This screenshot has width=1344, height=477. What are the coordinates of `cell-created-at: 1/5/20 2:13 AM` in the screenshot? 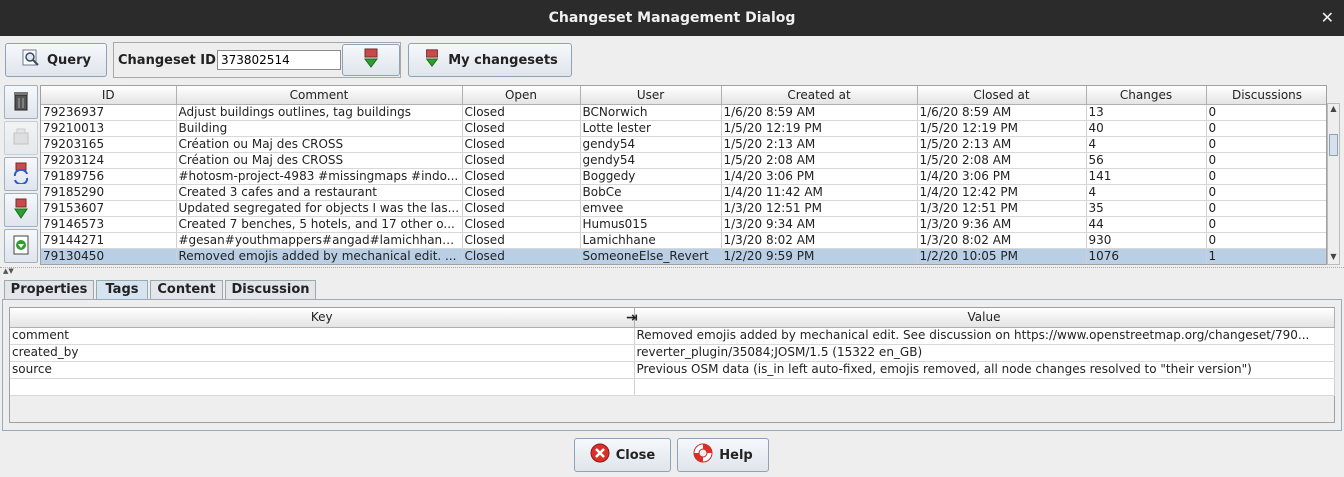 It's located at (819, 144).